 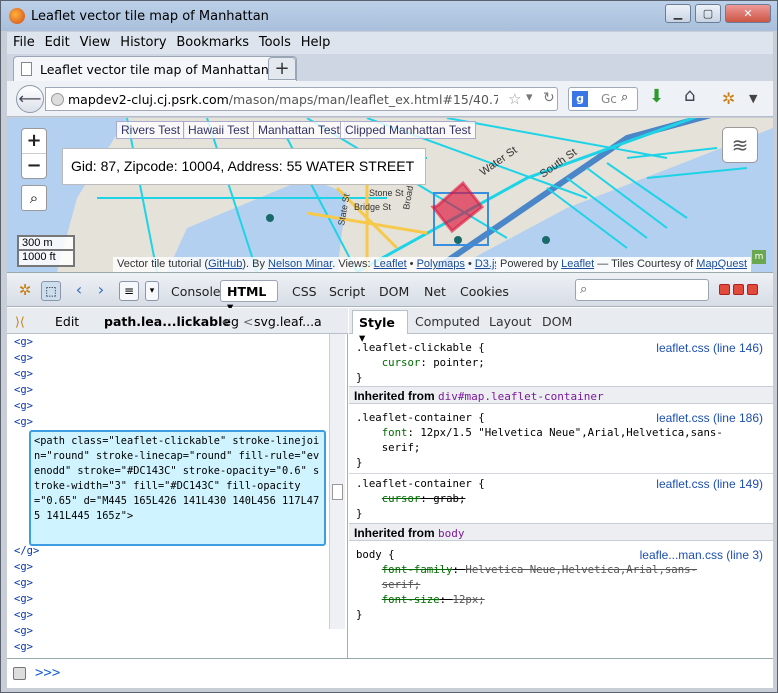 I want to click on url-host: mapdev2-cluj.cj.psrk.com, so click(x=148, y=99).